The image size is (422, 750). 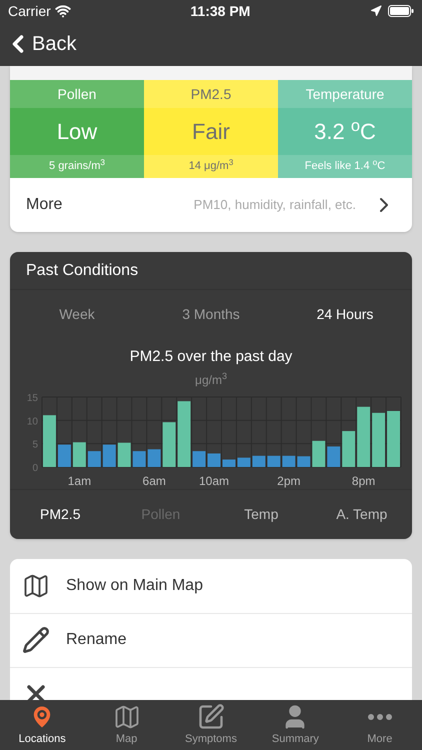 What do you see at coordinates (261, 514) in the screenshot?
I see `metric-tab: Temp` at bounding box center [261, 514].